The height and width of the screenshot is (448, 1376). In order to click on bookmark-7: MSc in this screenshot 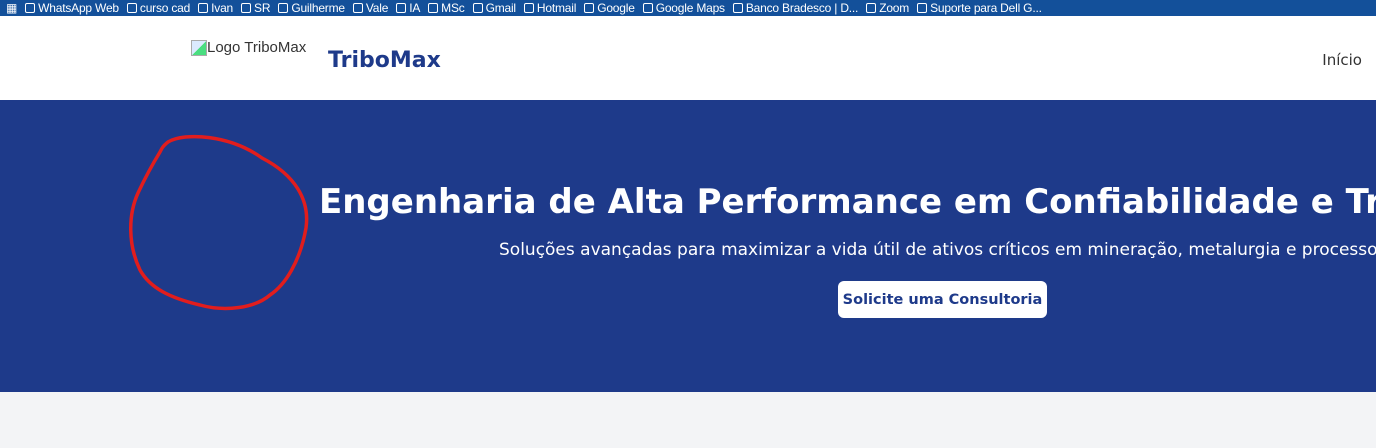, I will do `click(446, 8)`.